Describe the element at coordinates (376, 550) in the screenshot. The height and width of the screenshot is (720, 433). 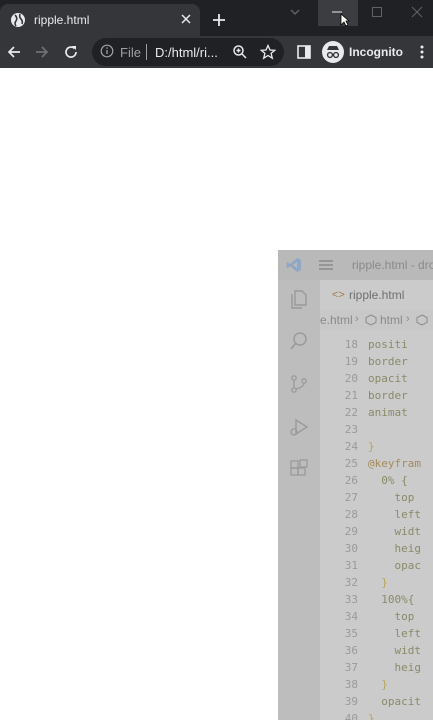
I see `code-line: 30 heig` at that location.